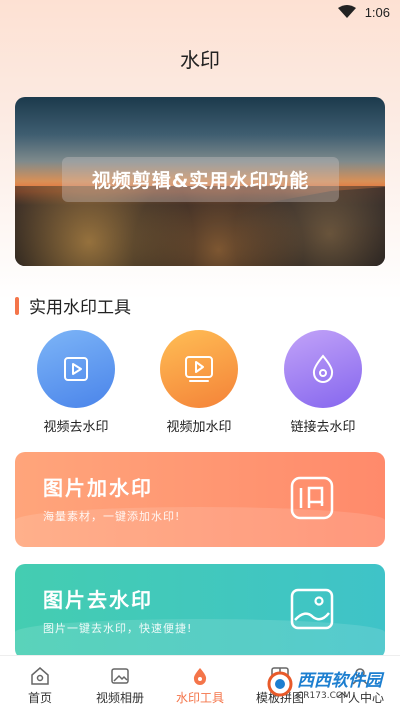 This screenshot has width=400, height=710. What do you see at coordinates (98, 600) in the screenshot?
I see `card-title: 图片去水印` at bounding box center [98, 600].